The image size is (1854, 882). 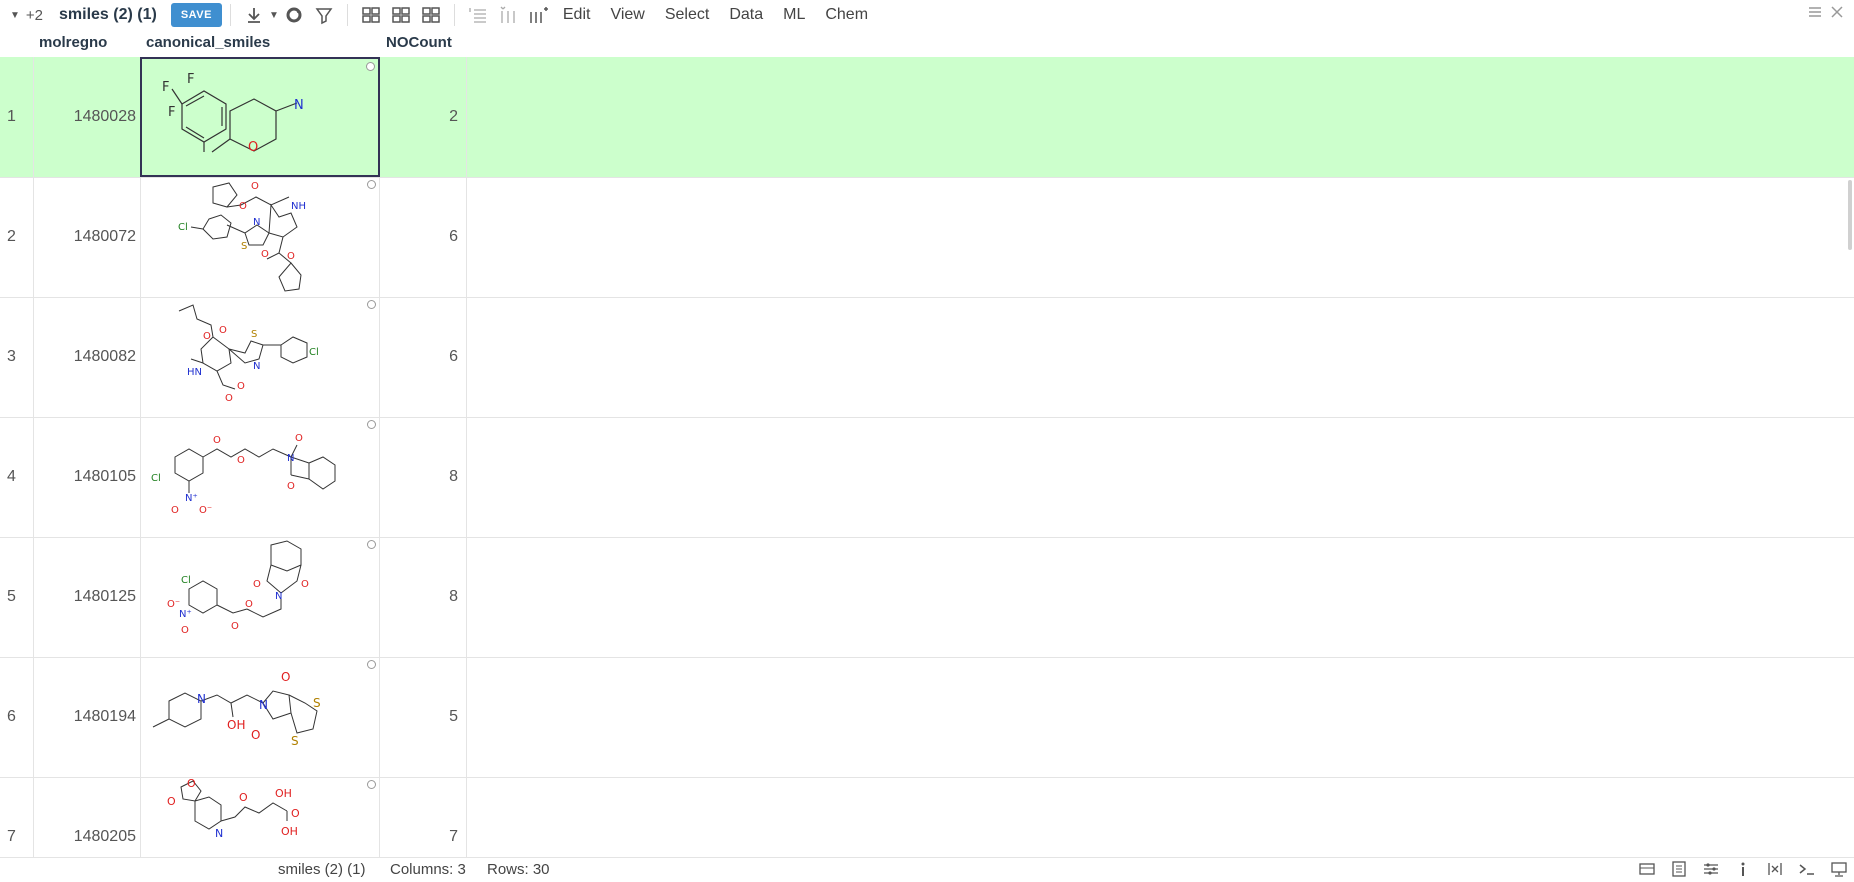 I want to click on menu-ml: ML, so click(x=794, y=15).